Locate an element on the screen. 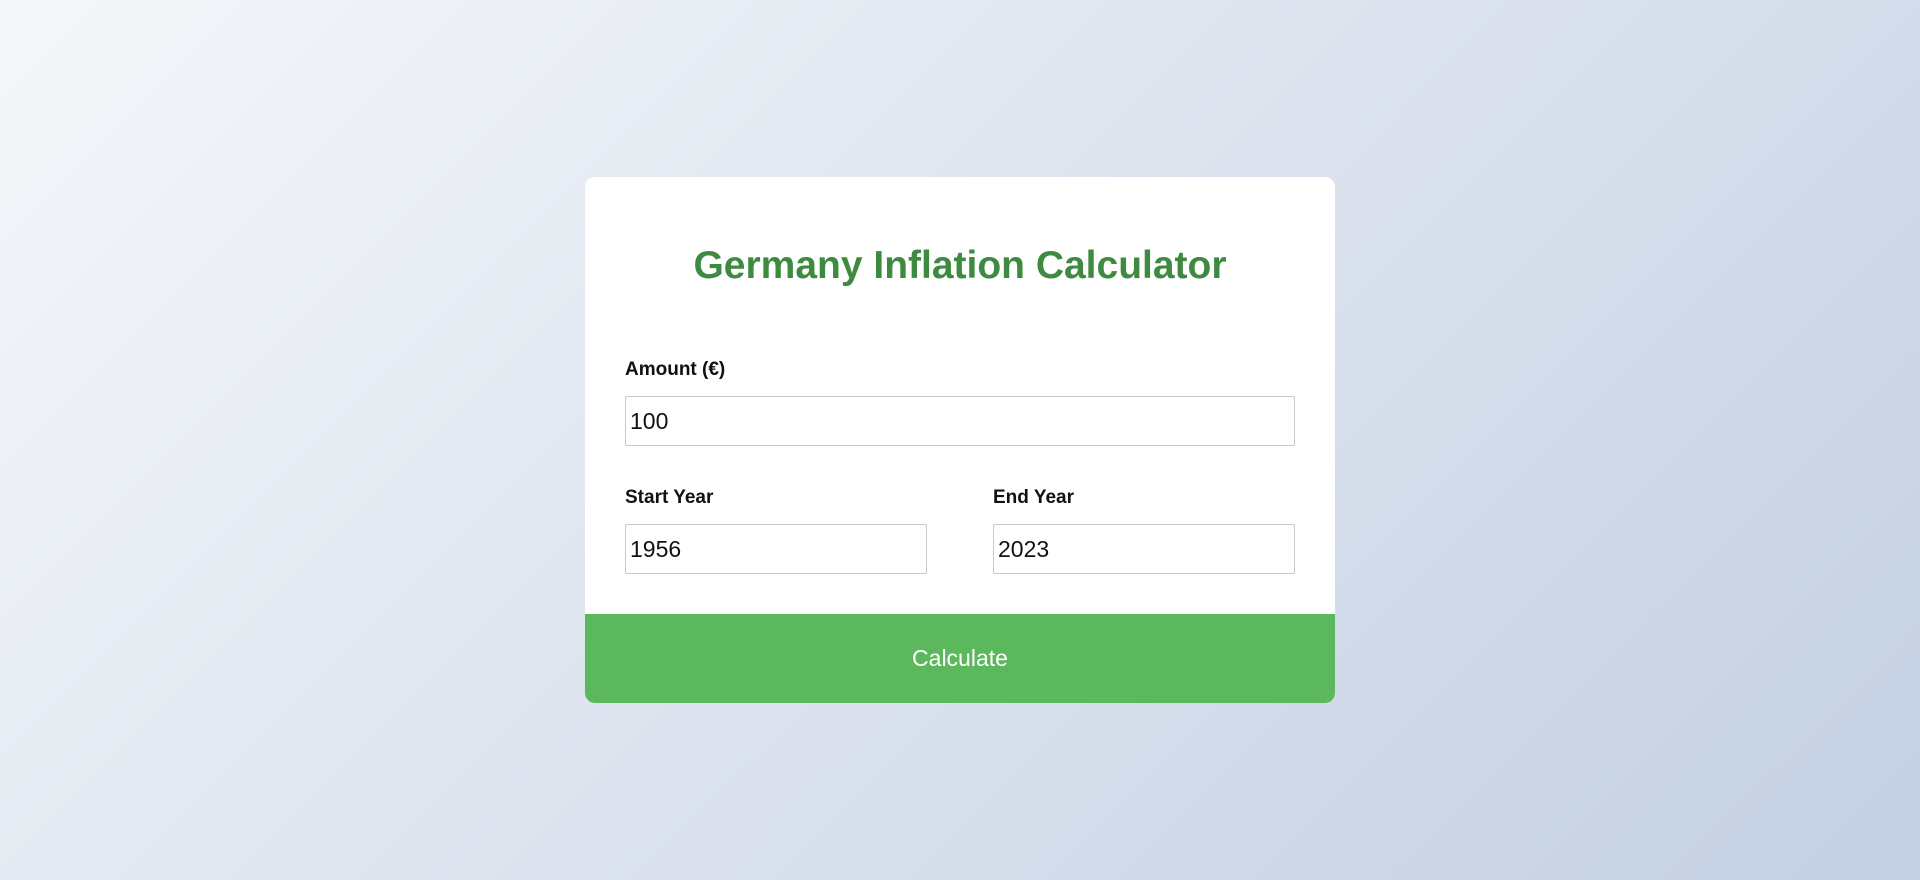 The image size is (1920, 880). calculate-button: Calculate is located at coordinates (960, 658).